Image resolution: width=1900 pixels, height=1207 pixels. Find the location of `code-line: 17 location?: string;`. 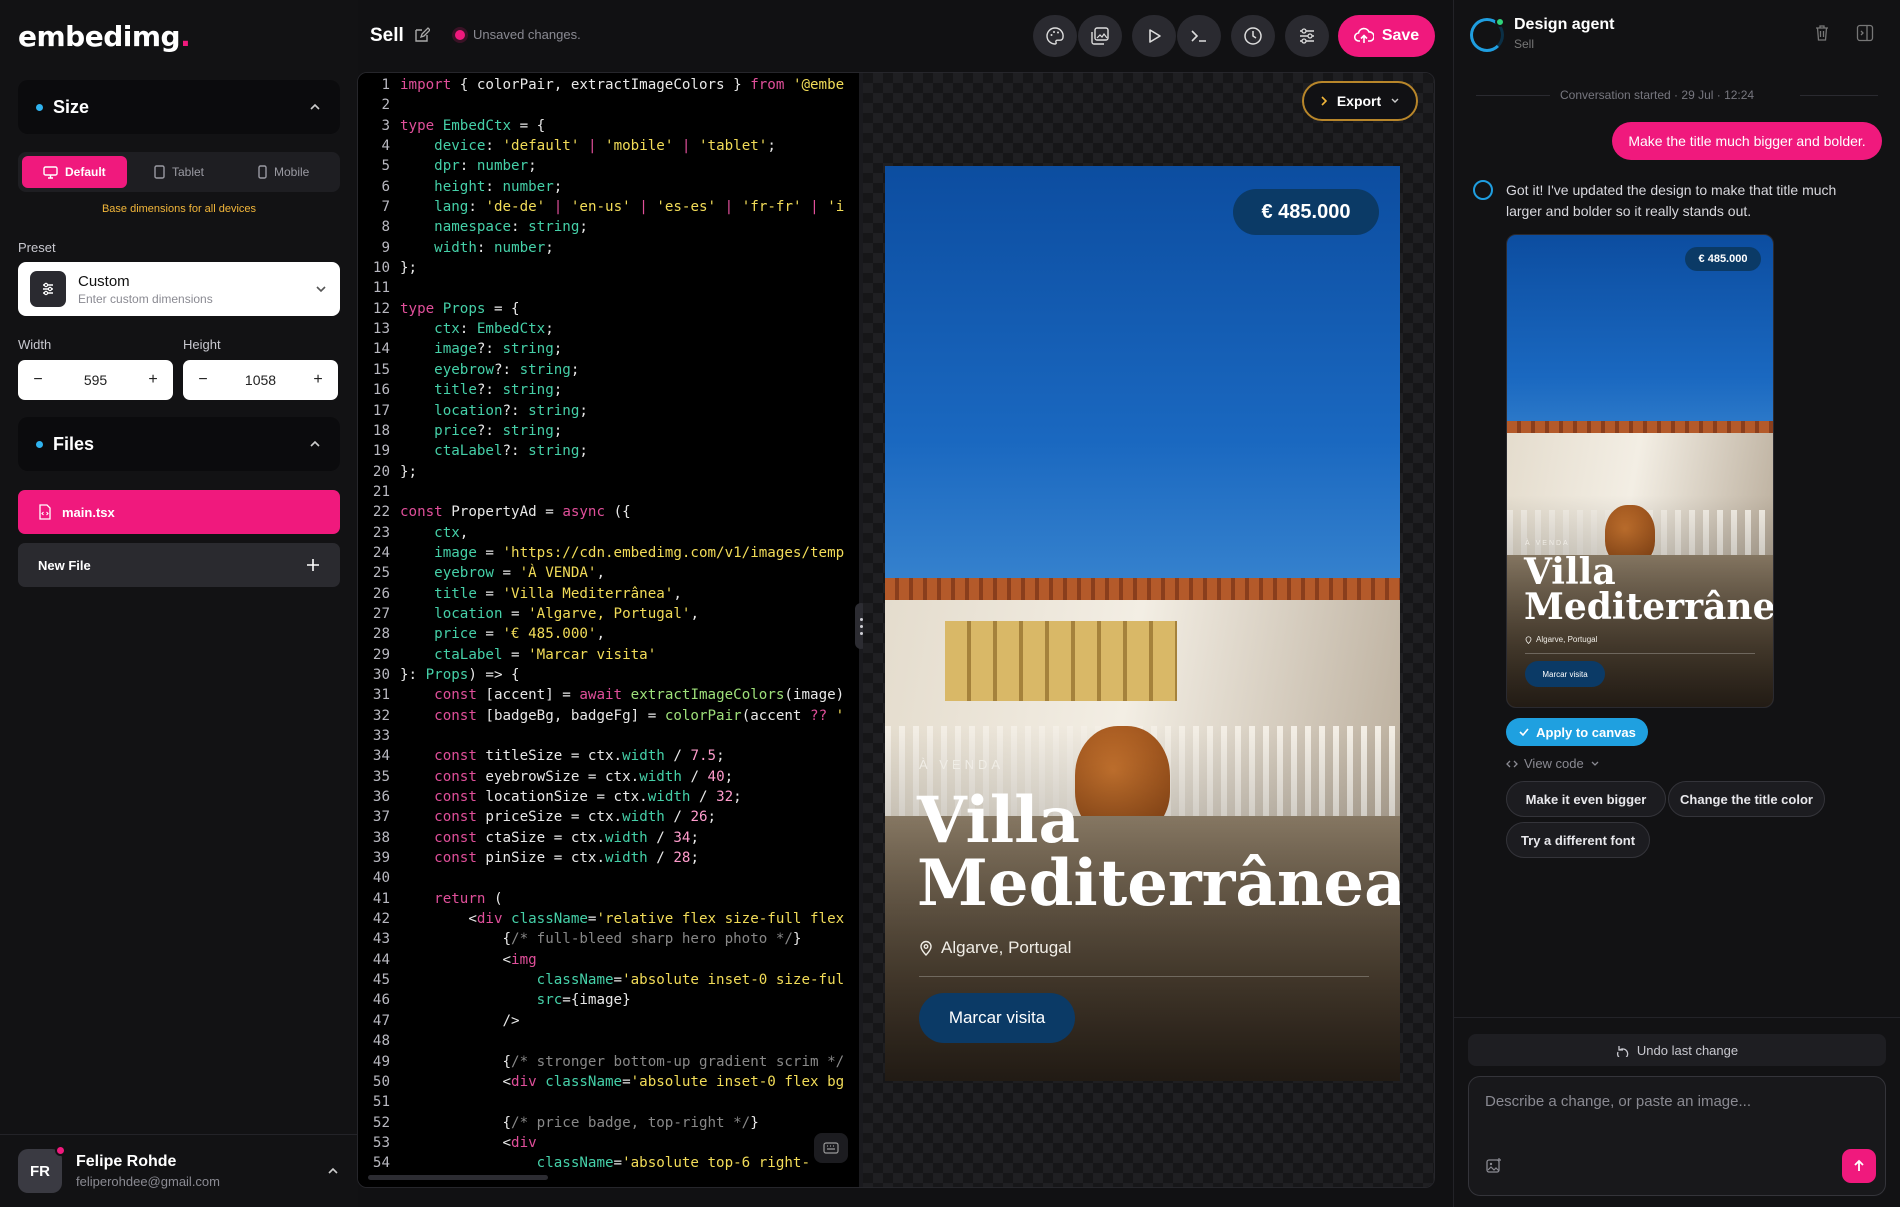

code-line: 17 location?: string; is located at coordinates (610, 411).